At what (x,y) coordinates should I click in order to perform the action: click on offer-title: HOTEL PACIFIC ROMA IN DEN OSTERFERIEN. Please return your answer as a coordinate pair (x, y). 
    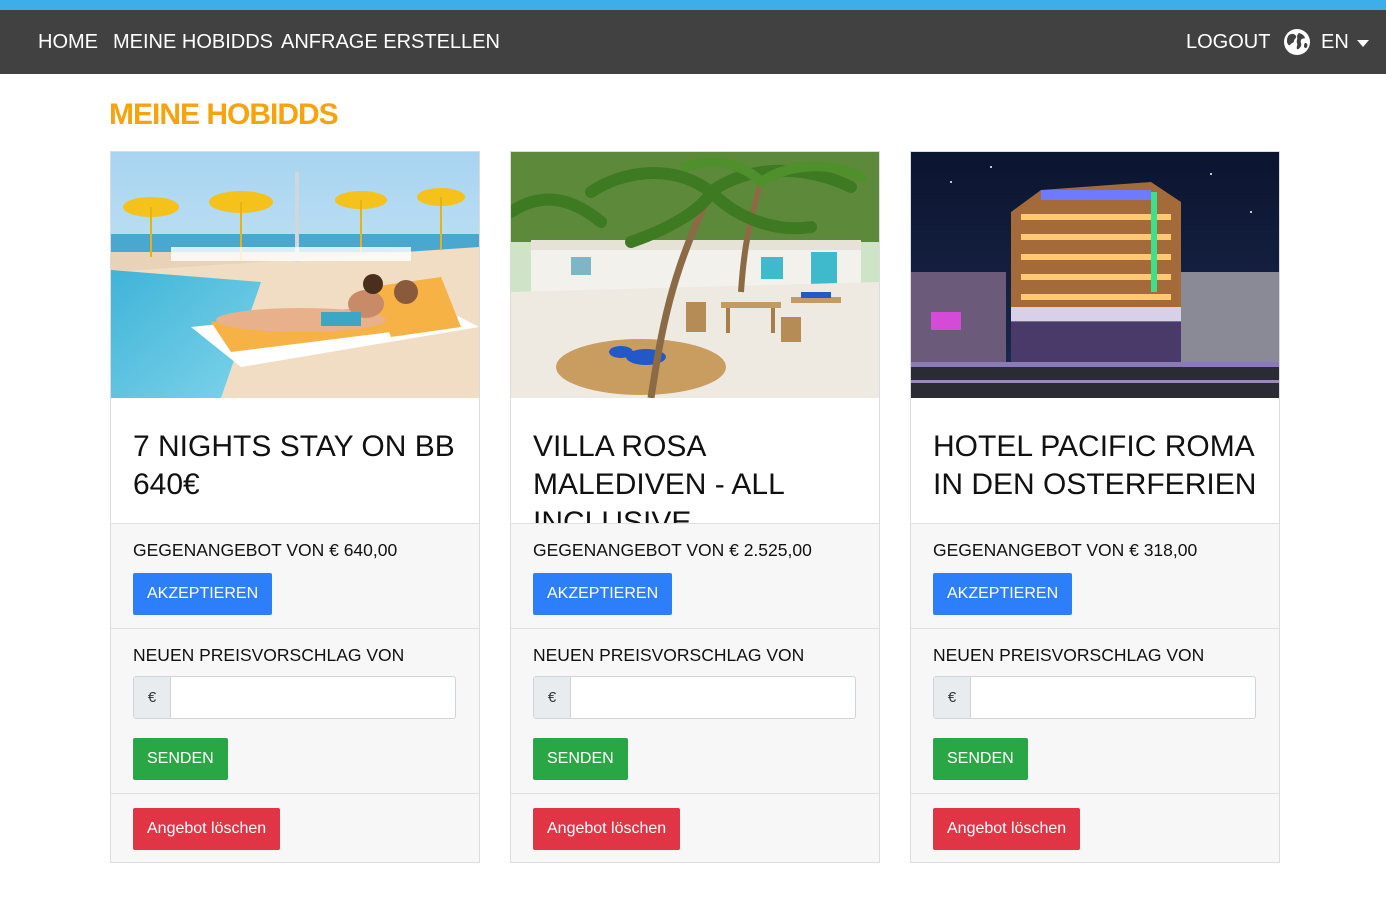
    Looking at the image, I should click on (1095, 465).